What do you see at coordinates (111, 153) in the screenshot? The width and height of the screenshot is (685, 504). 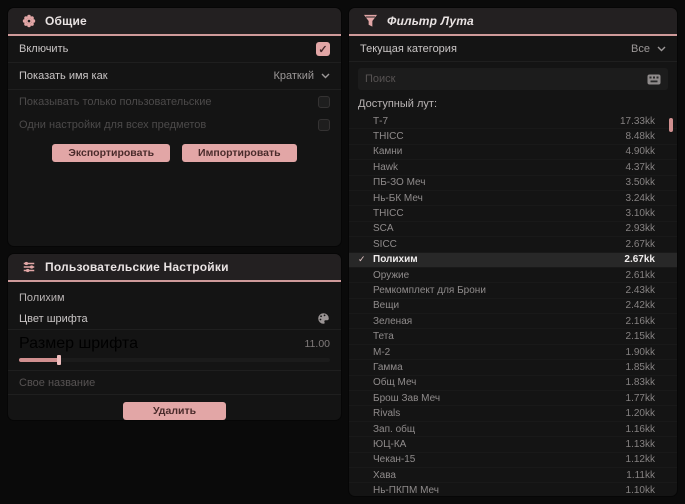 I see `export-button: Экспортировать` at bounding box center [111, 153].